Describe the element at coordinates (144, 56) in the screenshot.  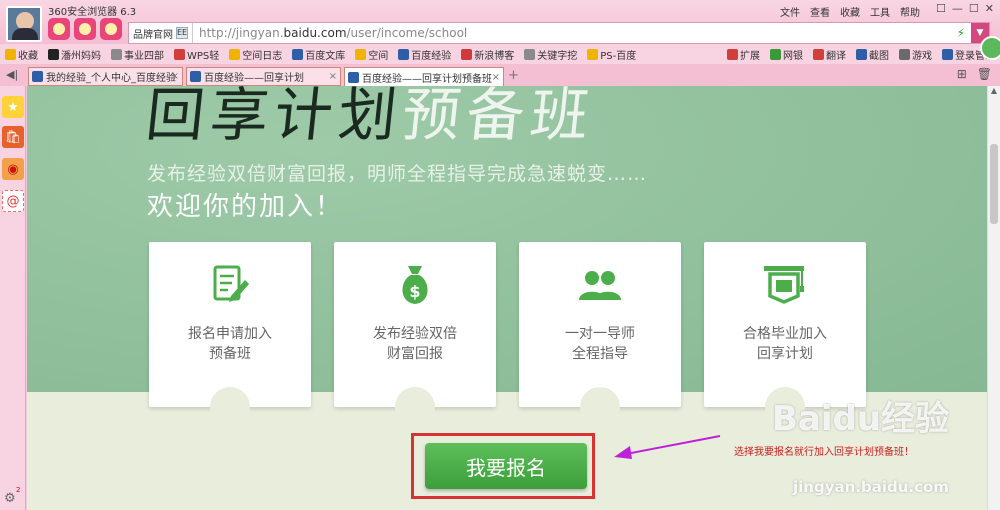
I see `bookmark-label: 事业四部` at that location.